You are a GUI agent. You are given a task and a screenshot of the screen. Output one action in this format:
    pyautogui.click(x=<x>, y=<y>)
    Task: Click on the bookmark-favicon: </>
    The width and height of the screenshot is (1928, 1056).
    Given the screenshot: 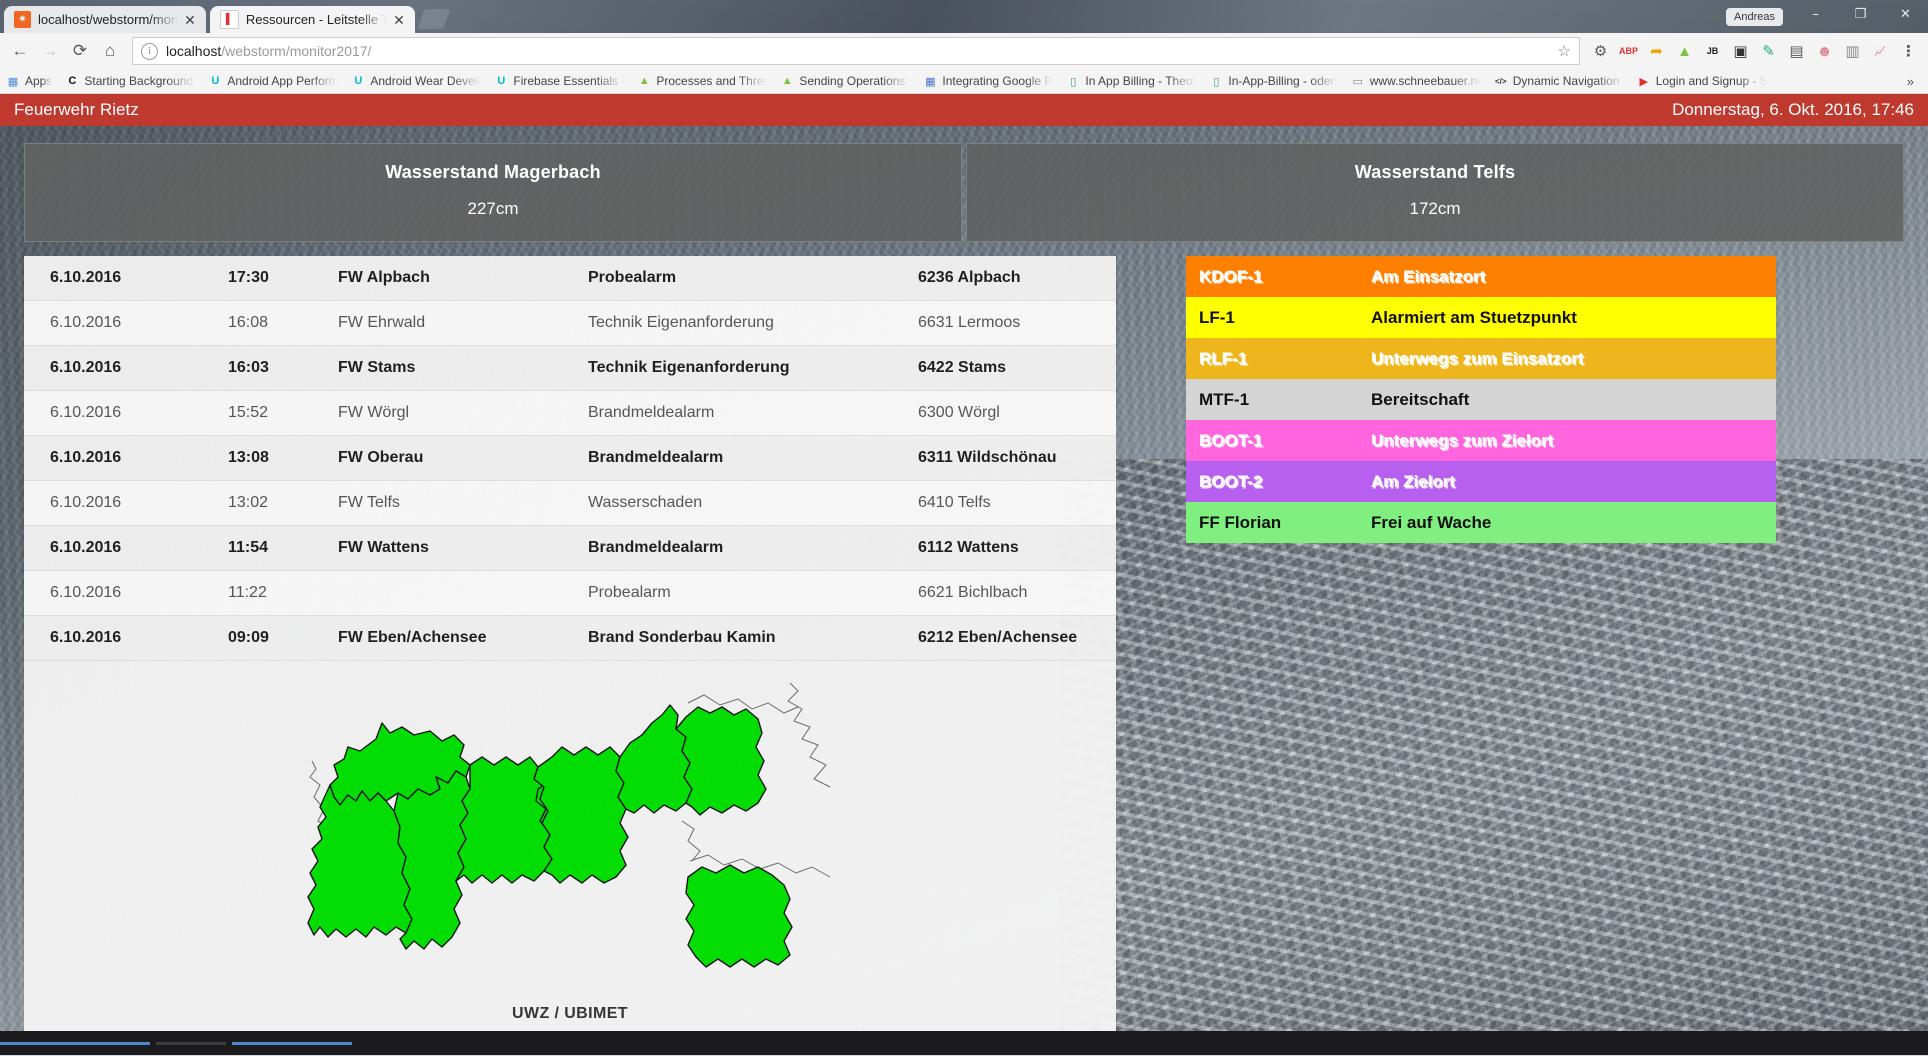 What is the action you would take?
    pyautogui.click(x=1500, y=81)
    